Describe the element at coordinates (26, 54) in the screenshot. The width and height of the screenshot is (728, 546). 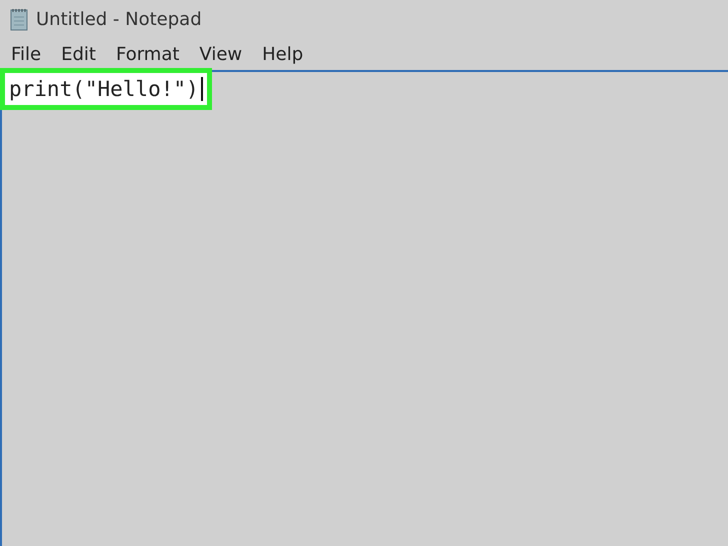
I see `menu-item: File` at that location.